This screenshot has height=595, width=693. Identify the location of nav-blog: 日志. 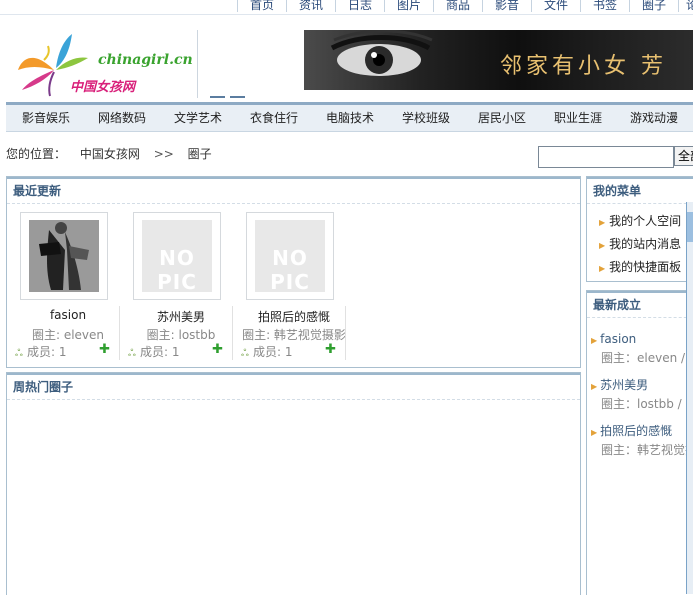
(360, 6).